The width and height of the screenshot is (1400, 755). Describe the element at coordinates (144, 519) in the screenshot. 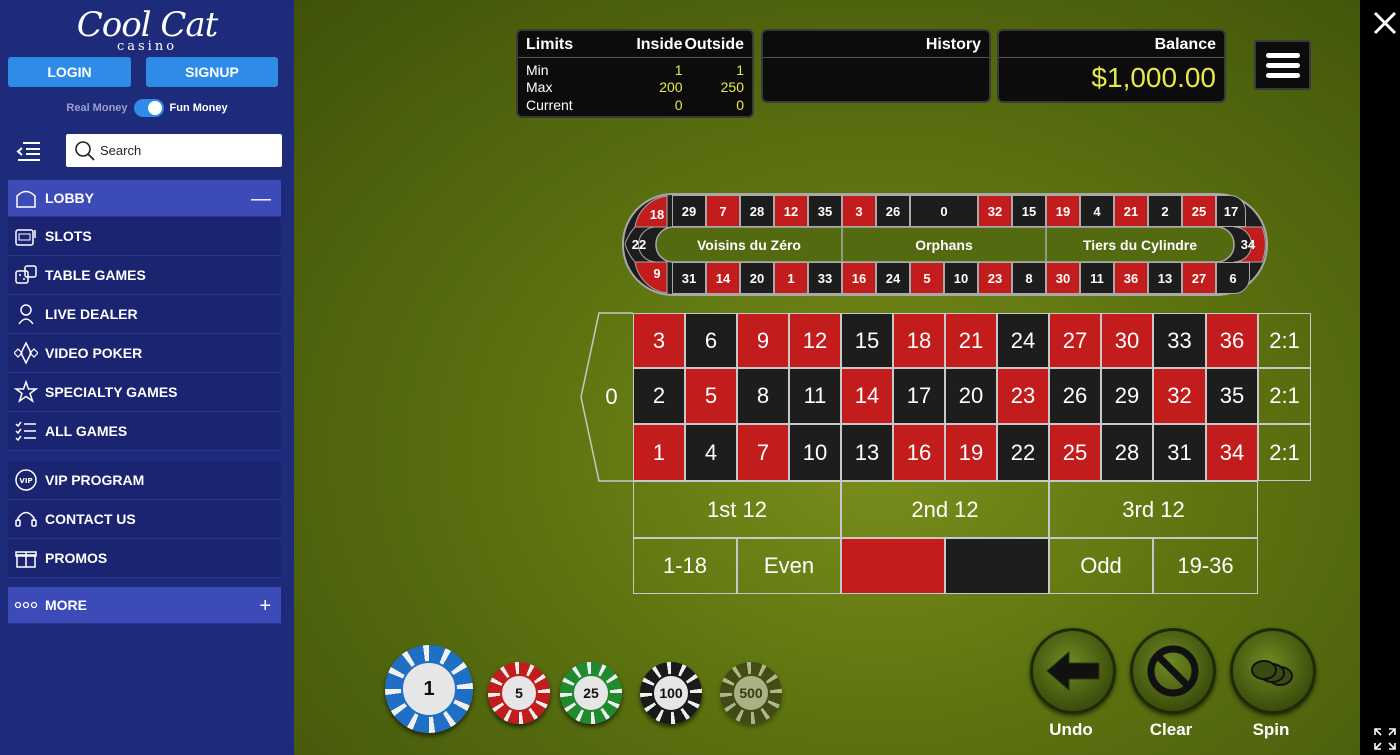

I see `nav-item-contact-us: CONTACT US` at that location.